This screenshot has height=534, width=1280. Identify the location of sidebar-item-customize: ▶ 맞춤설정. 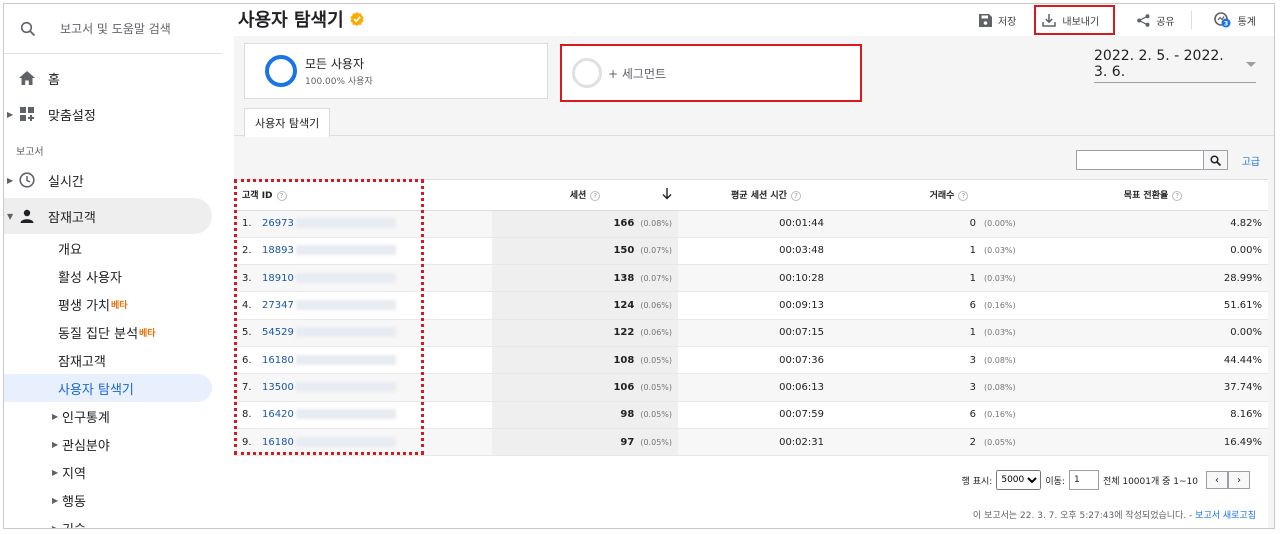
(117, 114).